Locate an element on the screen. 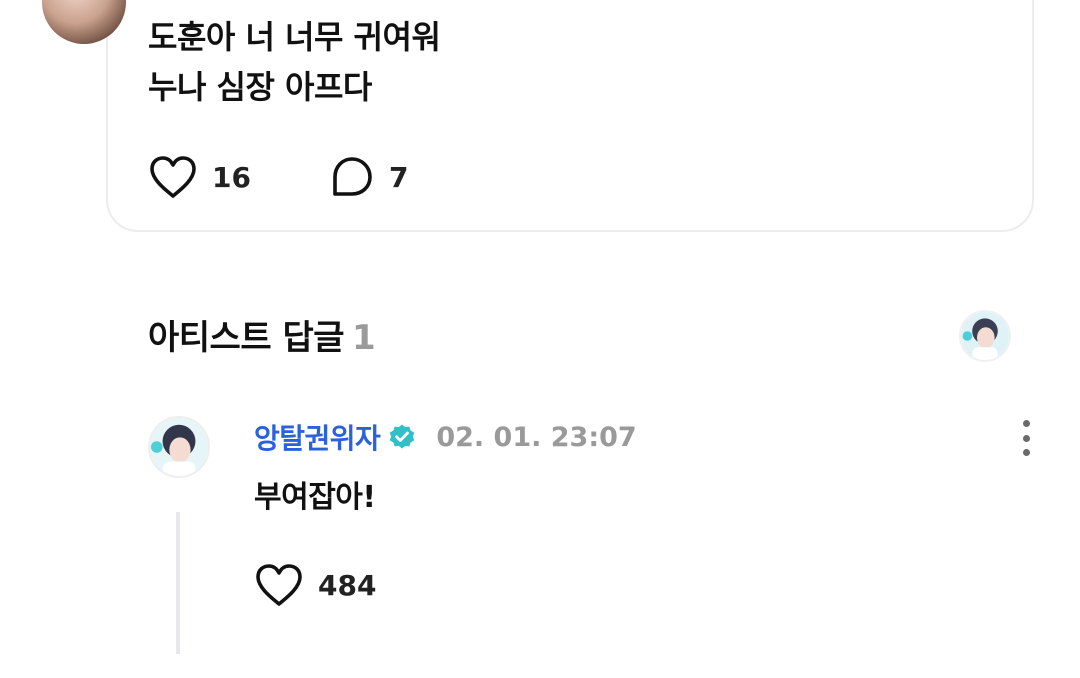 This screenshot has height=678, width=1080. post-actions: 16 7 is located at coordinates (278, 177).